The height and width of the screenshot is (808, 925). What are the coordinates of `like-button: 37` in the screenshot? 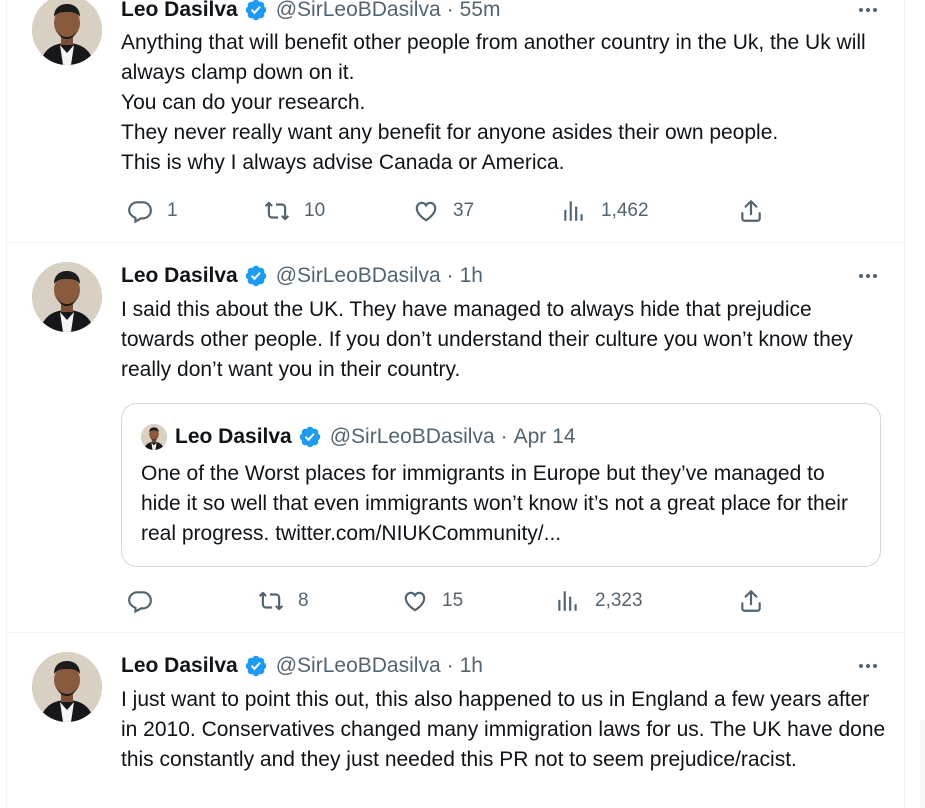 It's located at (443, 211).